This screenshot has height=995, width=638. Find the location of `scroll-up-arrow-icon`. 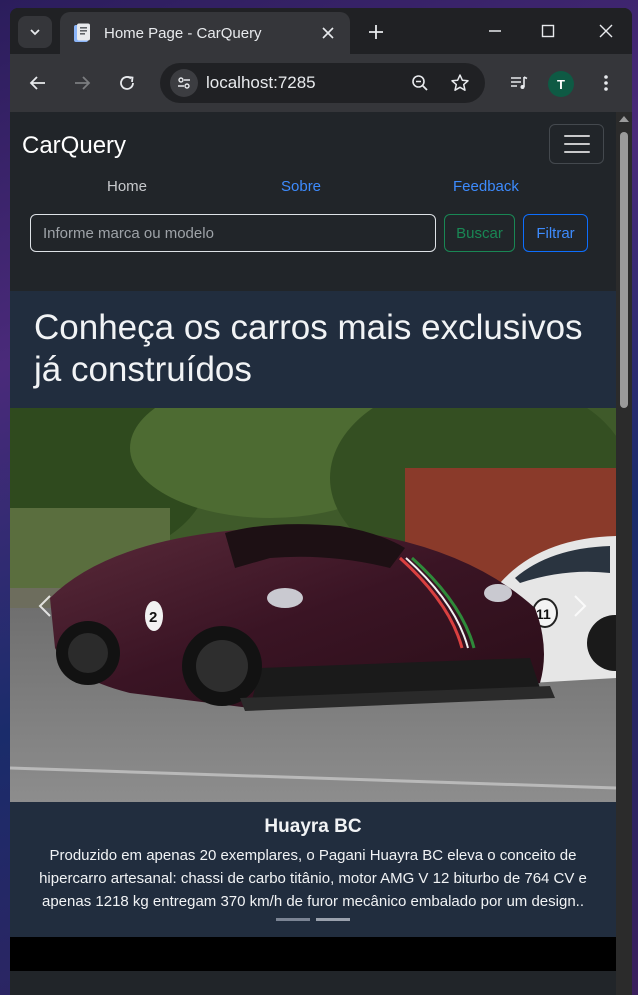

scroll-up-arrow-icon is located at coordinates (624, 119).